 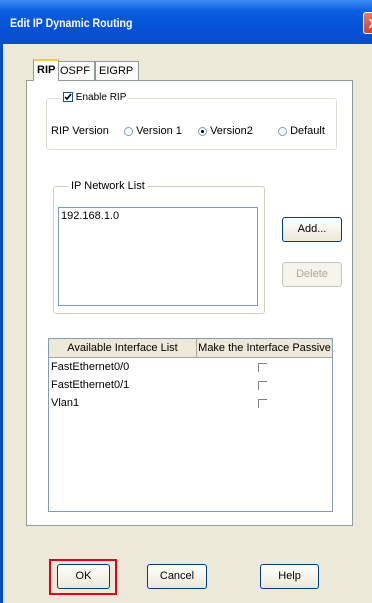 I want to click on checkmark-icon, so click(x=68, y=97).